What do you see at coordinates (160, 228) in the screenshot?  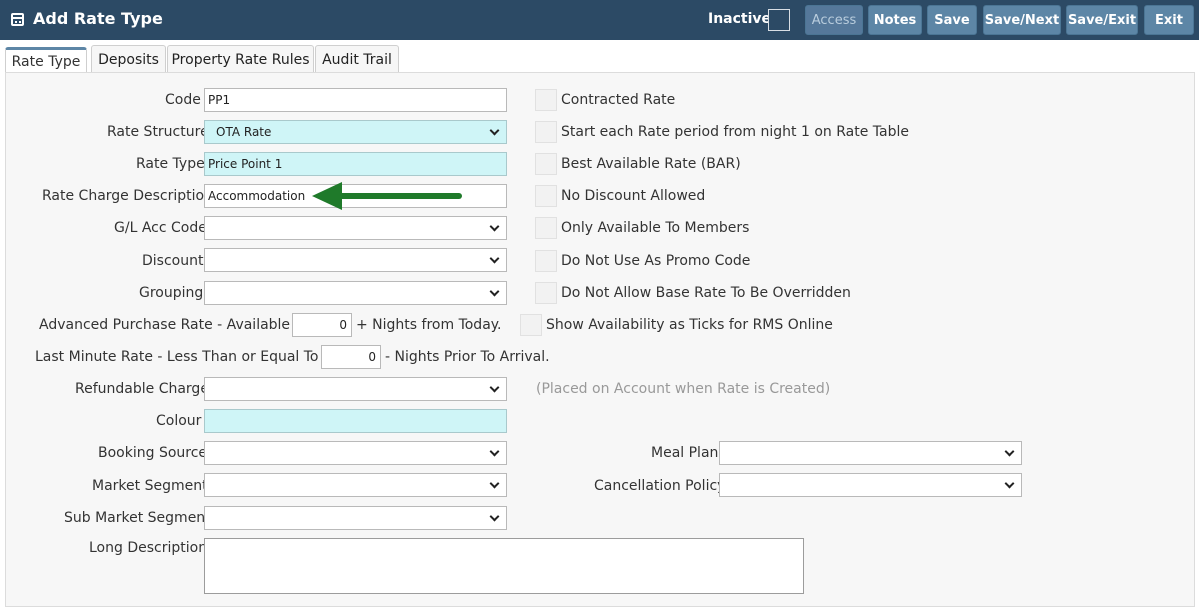 I see `gl-acc-code-label: G/L Acc Code` at bounding box center [160, 228].